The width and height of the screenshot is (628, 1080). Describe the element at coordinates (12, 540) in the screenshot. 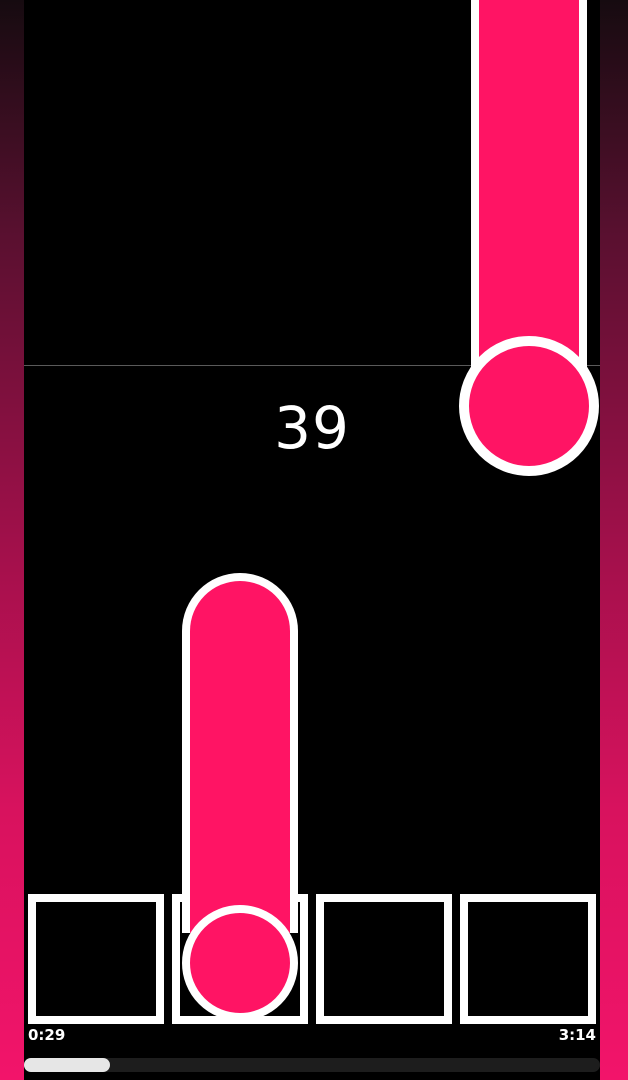

I see `left-edge-gradient` at that location.